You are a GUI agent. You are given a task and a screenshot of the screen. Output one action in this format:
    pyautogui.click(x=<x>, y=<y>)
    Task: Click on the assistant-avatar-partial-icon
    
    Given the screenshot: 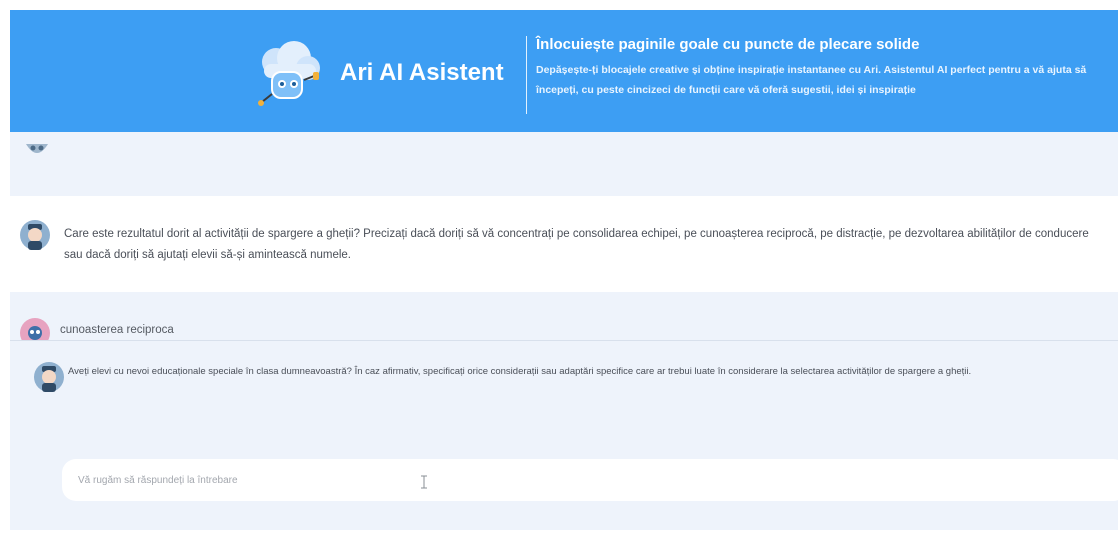 What is the action you would take?
    pyautogui.click(x=37, y=148)
    